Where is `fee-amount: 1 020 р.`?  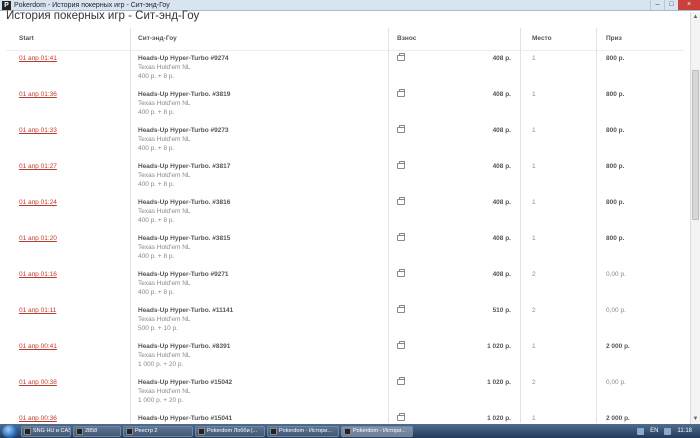 fee-amount: 1 020 р. is located at coordinates (499, 382).